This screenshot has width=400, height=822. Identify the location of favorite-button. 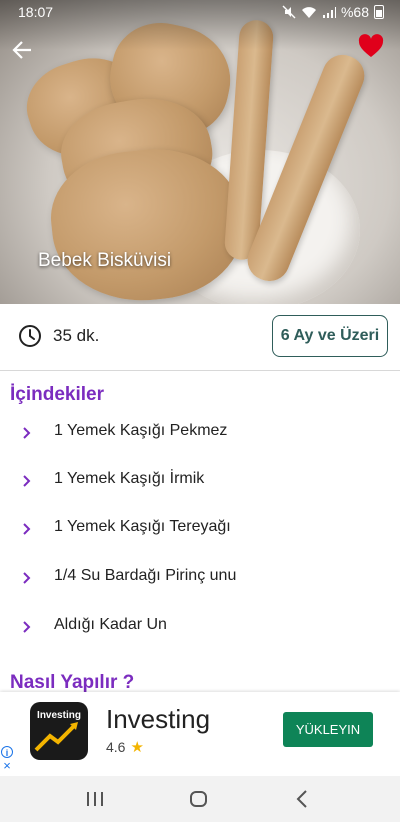
(372, 48).